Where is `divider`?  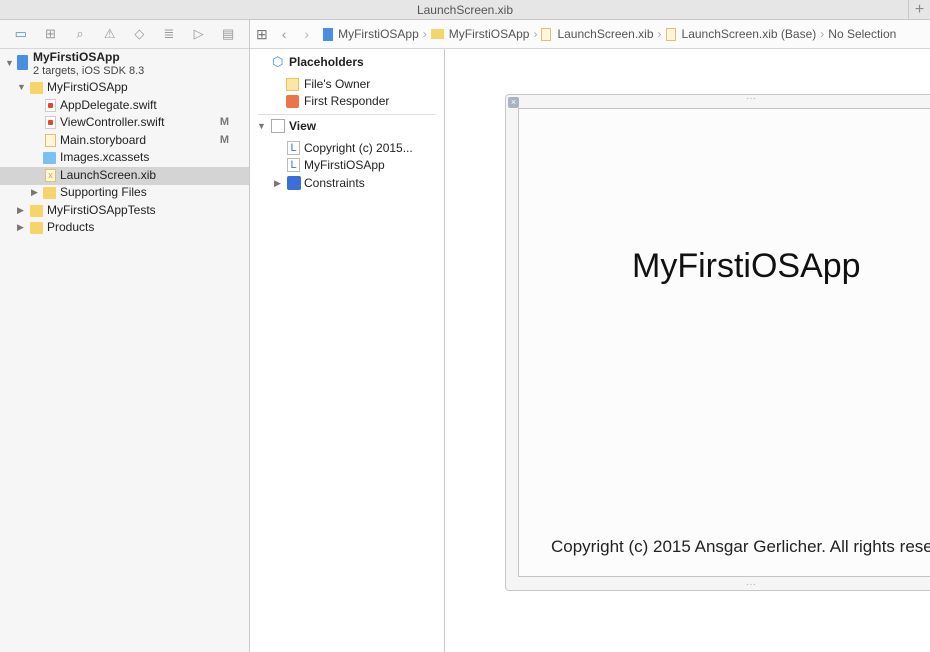 divider is located at coordinates (346, 114).